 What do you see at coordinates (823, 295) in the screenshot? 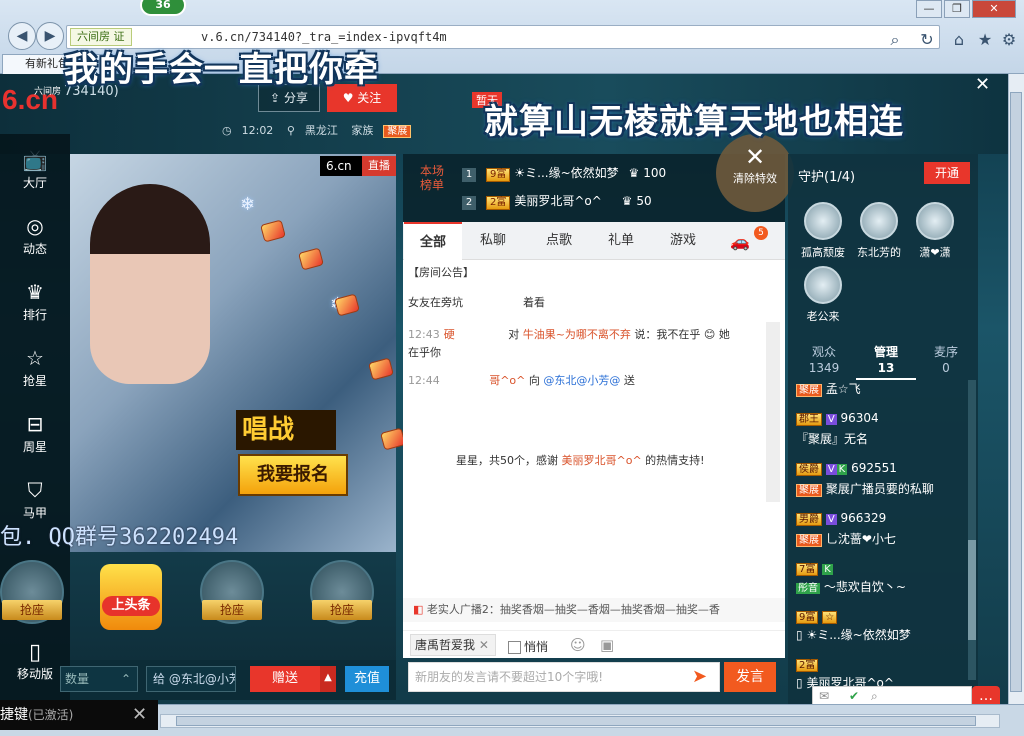
I see `guard-member: 老公来` at bounding box center [823, 295].